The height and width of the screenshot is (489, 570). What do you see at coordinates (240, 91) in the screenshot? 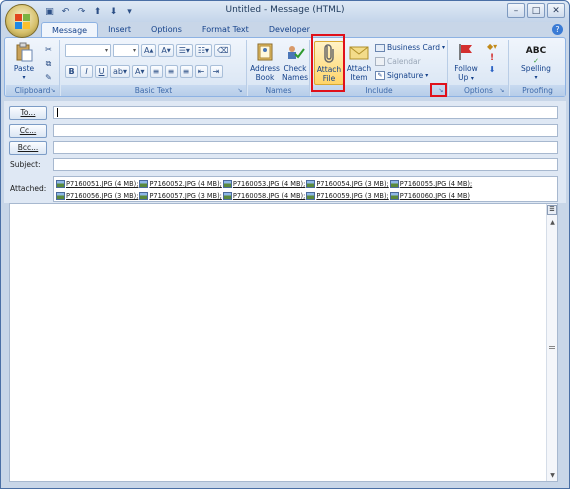
I see `basic-text-launcher-icon: ↘` at bounding box center [240, 91].